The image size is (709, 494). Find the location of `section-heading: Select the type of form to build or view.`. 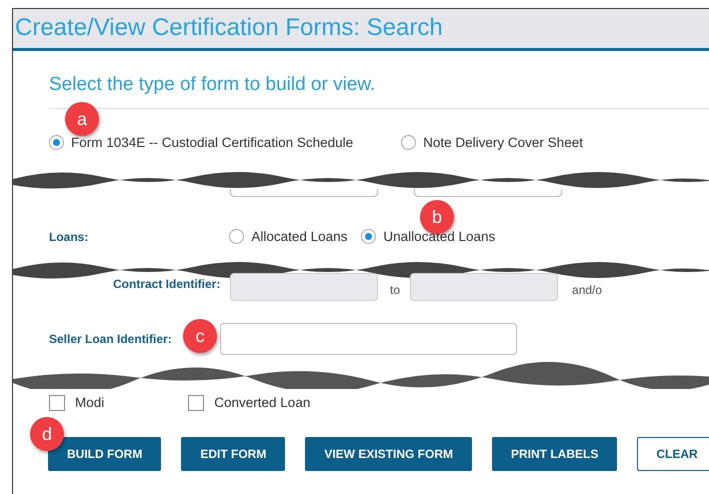

section-heading: Select the type of form to build or view. is located at coordinates (212, 85).